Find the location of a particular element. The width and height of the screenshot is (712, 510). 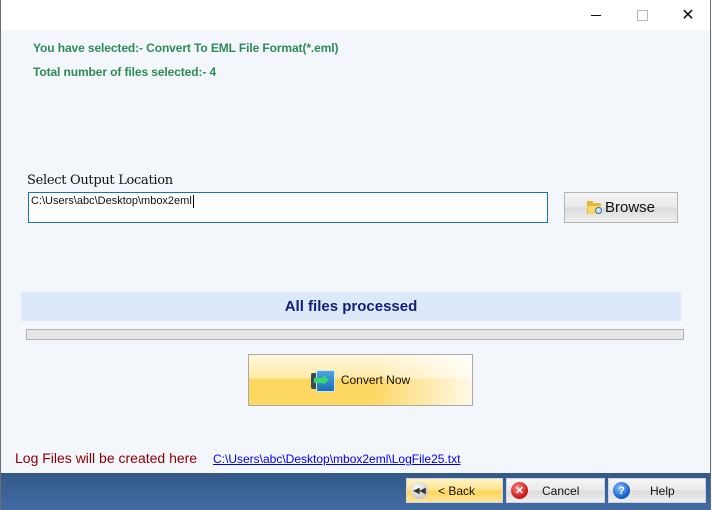

status-banner: All files processed is located at coordinates (351, 306).